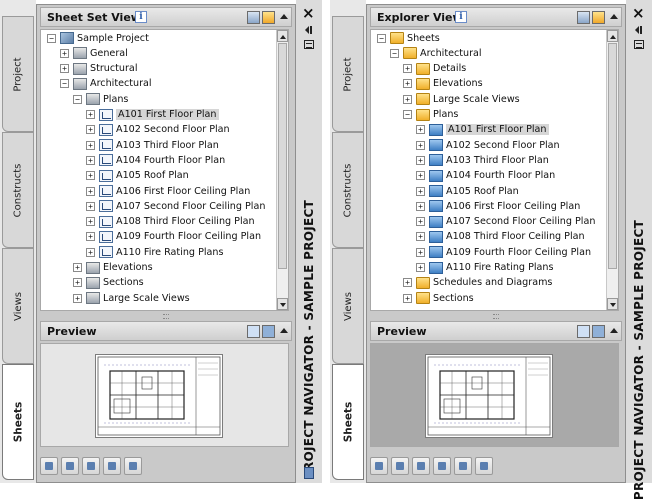  I want to click on new-sheet-icon, so click(70, 466).